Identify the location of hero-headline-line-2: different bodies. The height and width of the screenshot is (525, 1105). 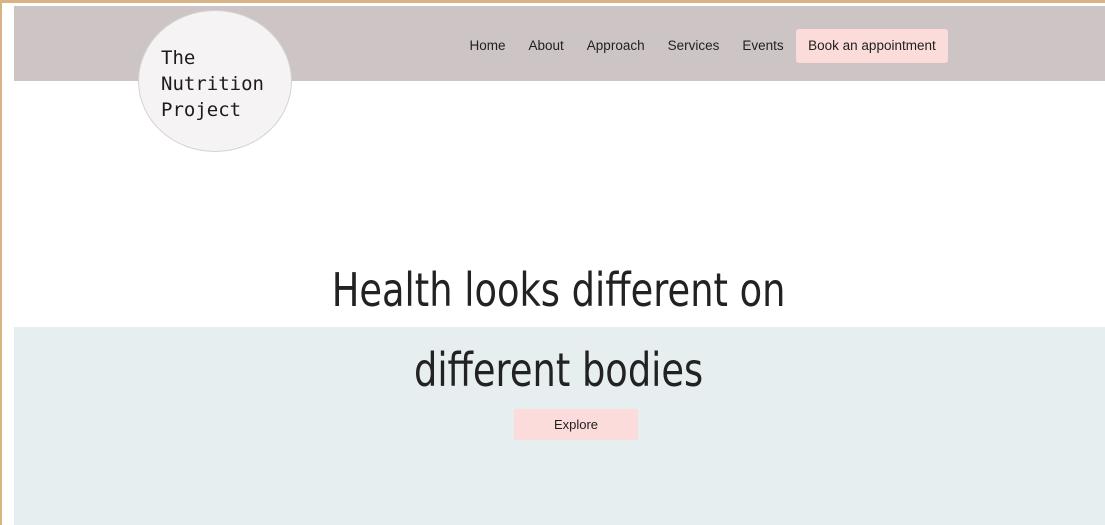
(558, 370).